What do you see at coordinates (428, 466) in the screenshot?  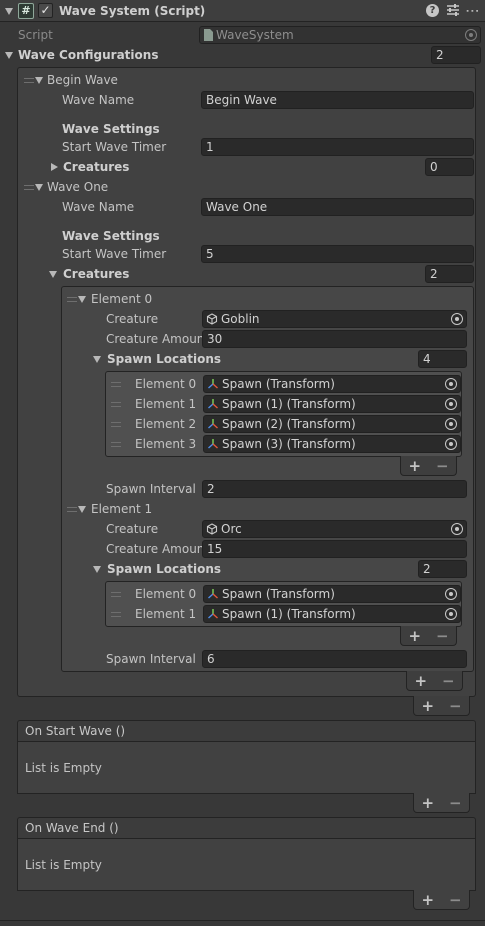 I see `creature-0-spawn-list-footer: + −` at bounding box center [428, 466].